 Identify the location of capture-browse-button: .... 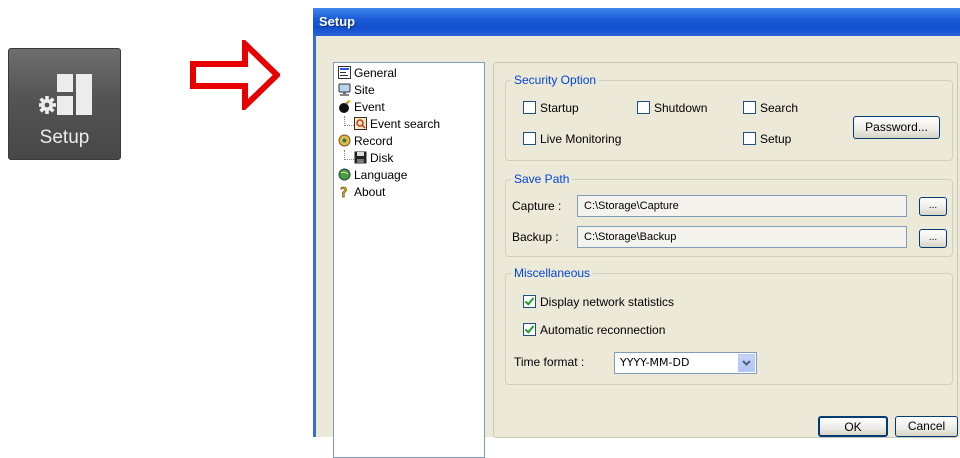
(933, 206).